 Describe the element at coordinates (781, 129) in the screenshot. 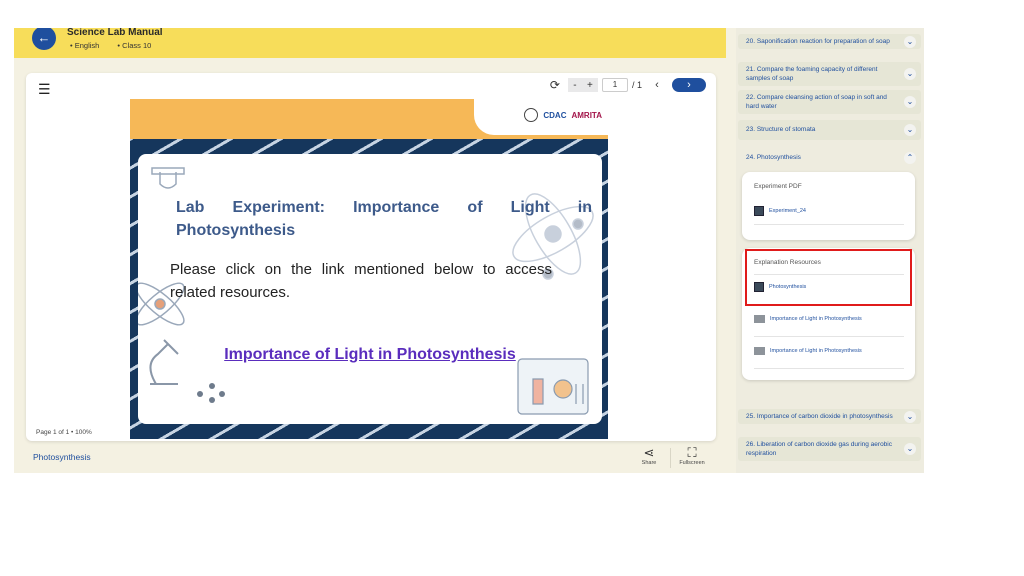

I see `sidebar-item-label: 23. Structure of stomata` at that location.